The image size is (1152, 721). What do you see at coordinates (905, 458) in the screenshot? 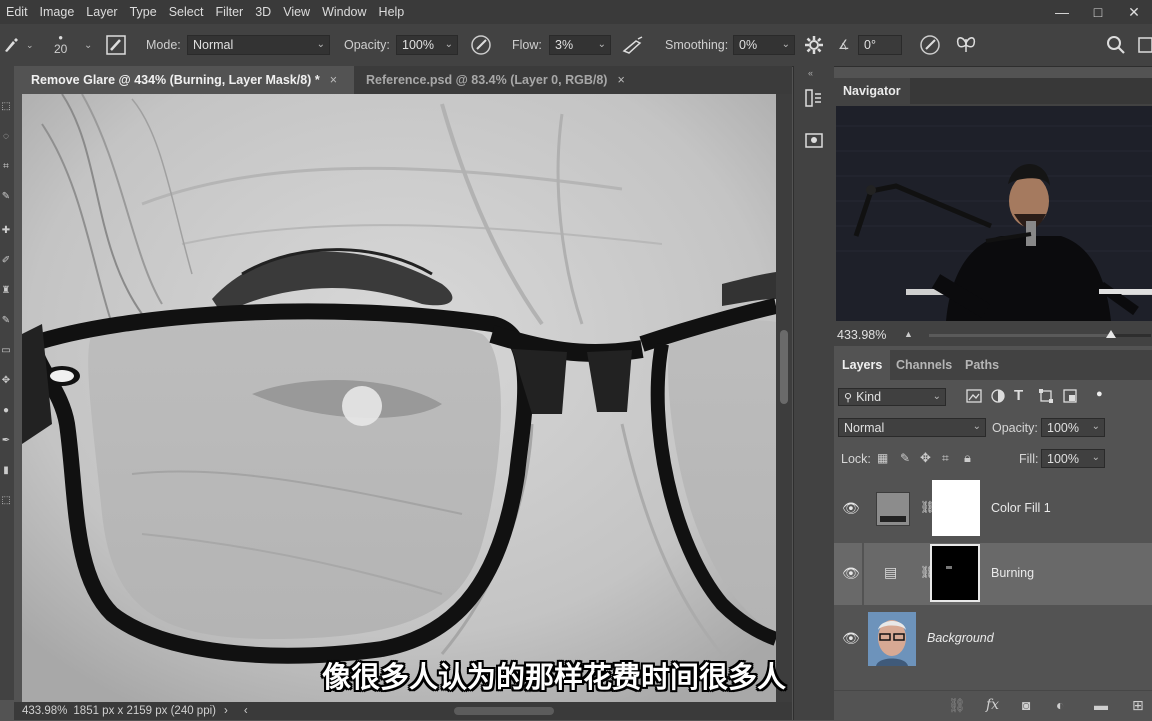
I see `lock-image-pixels-icon: ✎` at bounding box center [905, 458].